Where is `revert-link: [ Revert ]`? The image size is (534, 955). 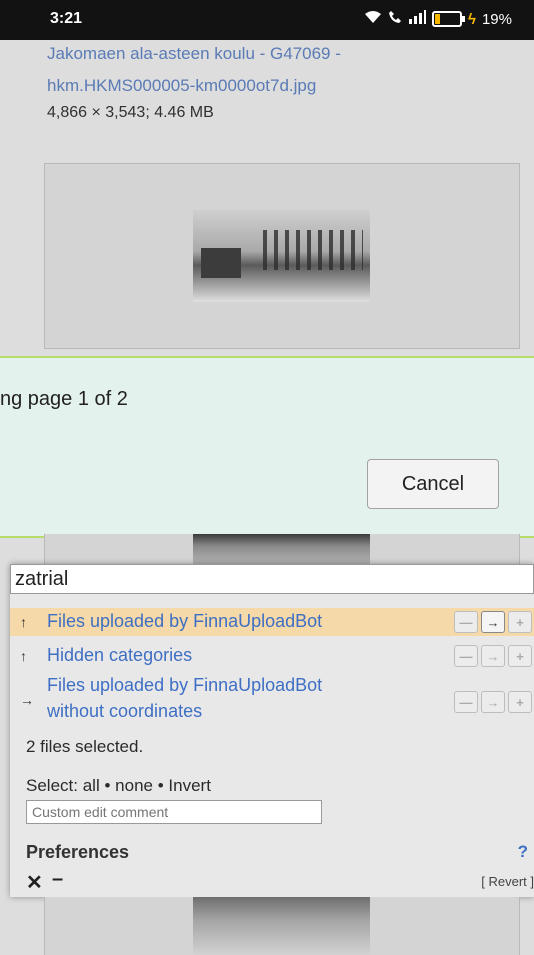 revert-link: [ Revert ] is located at coordinates (507, 881).